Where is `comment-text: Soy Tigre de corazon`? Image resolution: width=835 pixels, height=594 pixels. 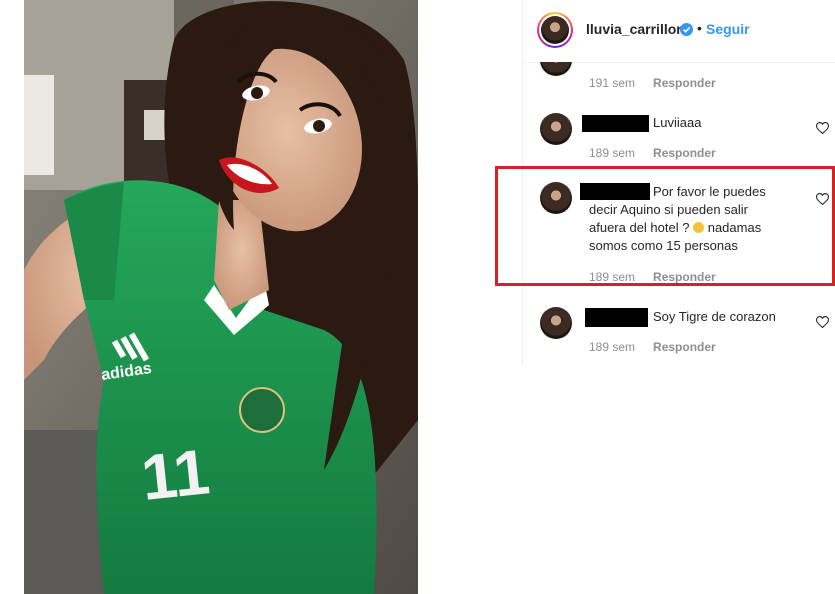
comment-text: Soy Tigre de corazon is located at coordinates (714, 316).